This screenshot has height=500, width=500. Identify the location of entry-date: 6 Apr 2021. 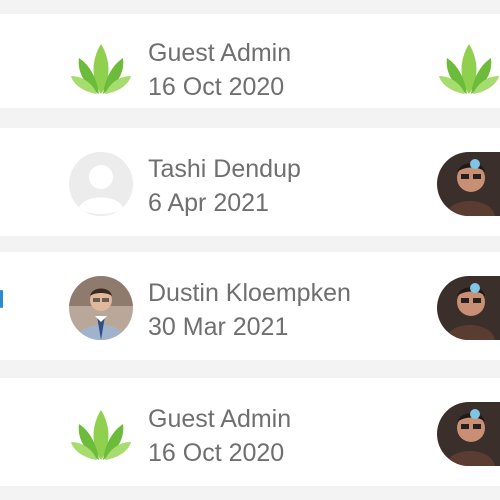
(208, 203).